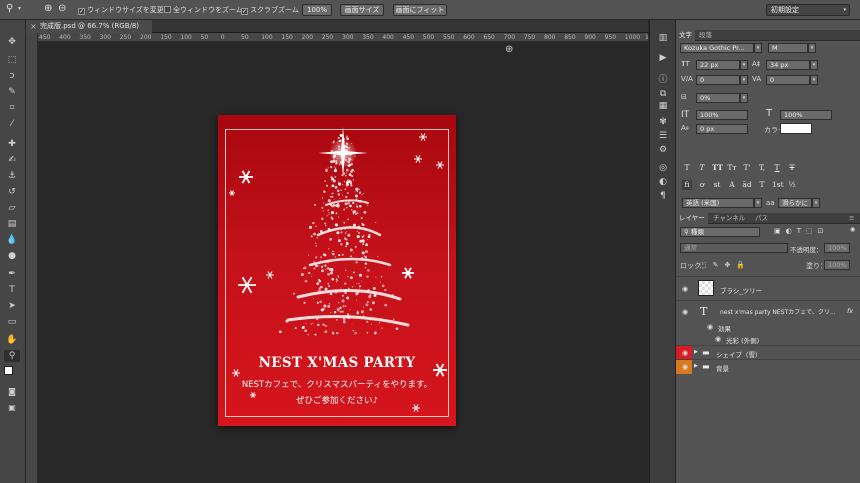 This screenshot has height=483, width=860. I want to click on styles-icon: ◎, so click(663, 168).